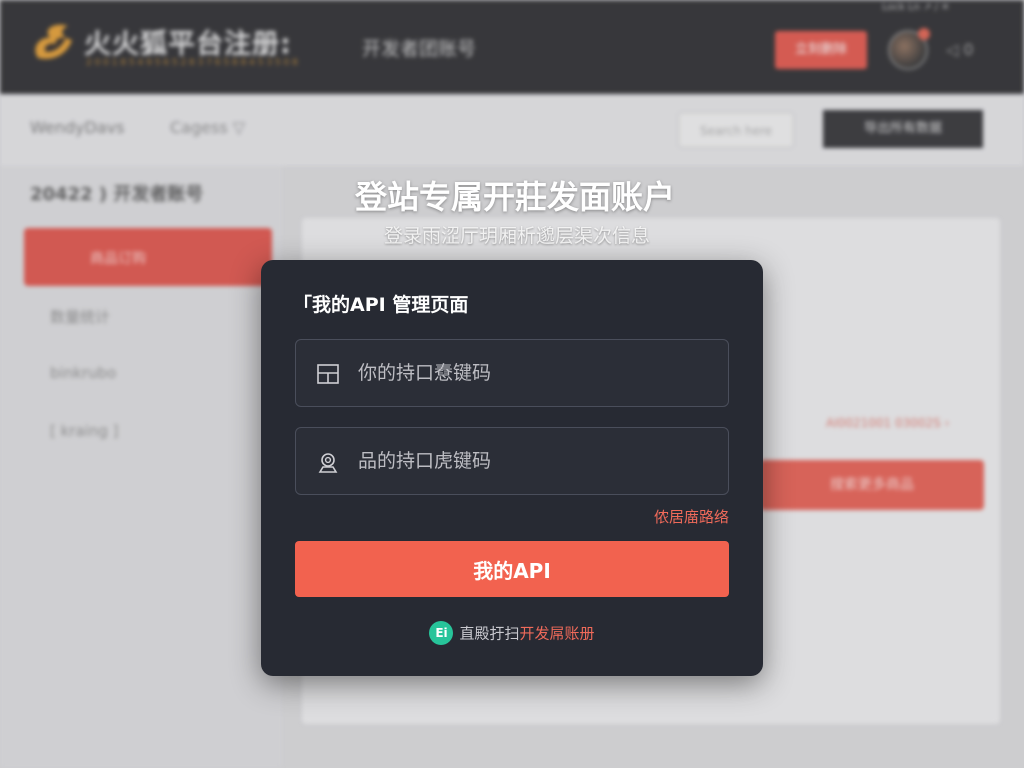 The width and height of the screenshot is (1024, 768). What do you see at coordinates (489, 633) in the screenshot?
I see `register-prompt: 直殿扜扫` at bounding box center [489, 633].